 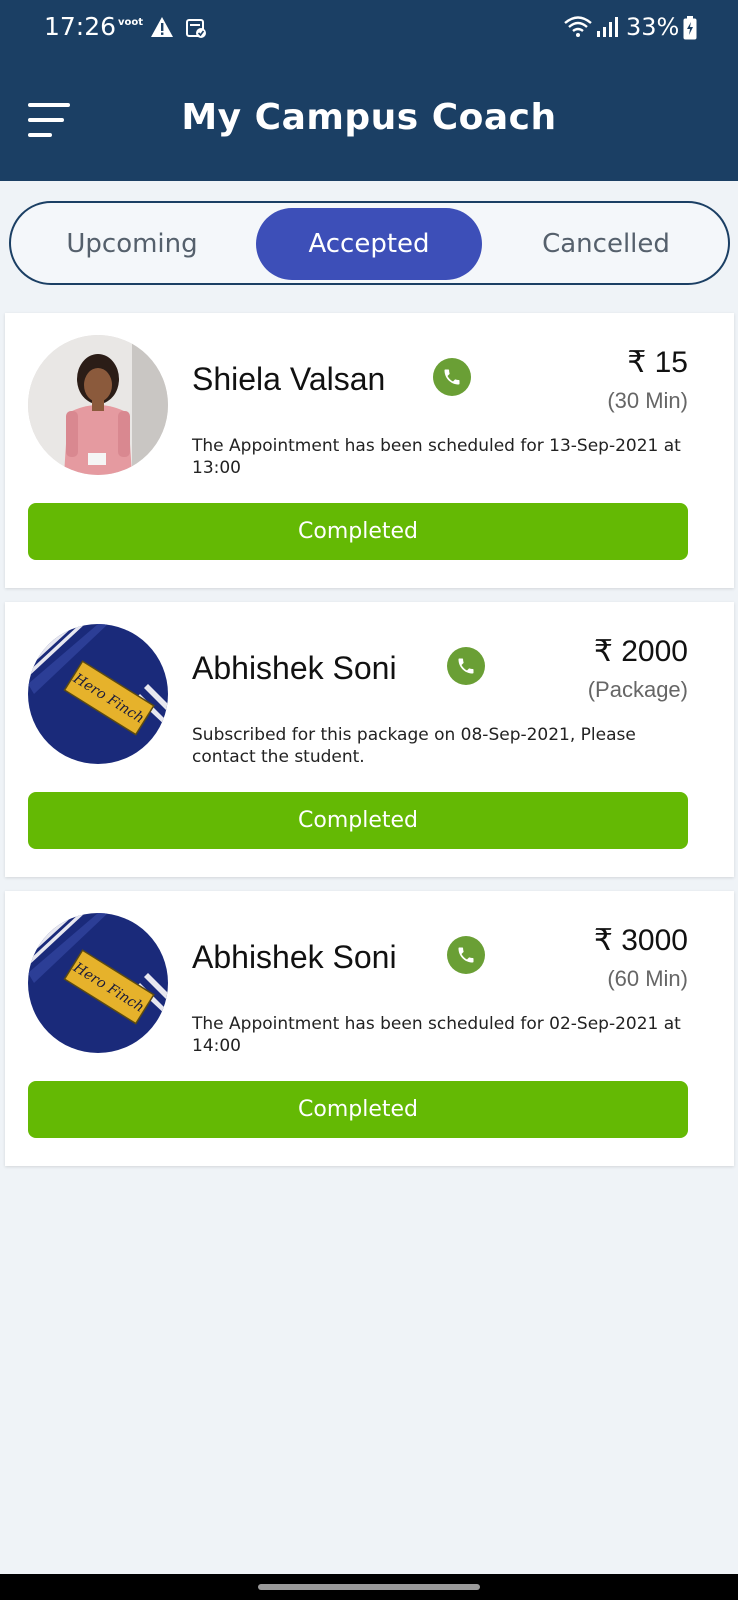 I want to click on calendar-check-icon, so click(x=196, y=30).